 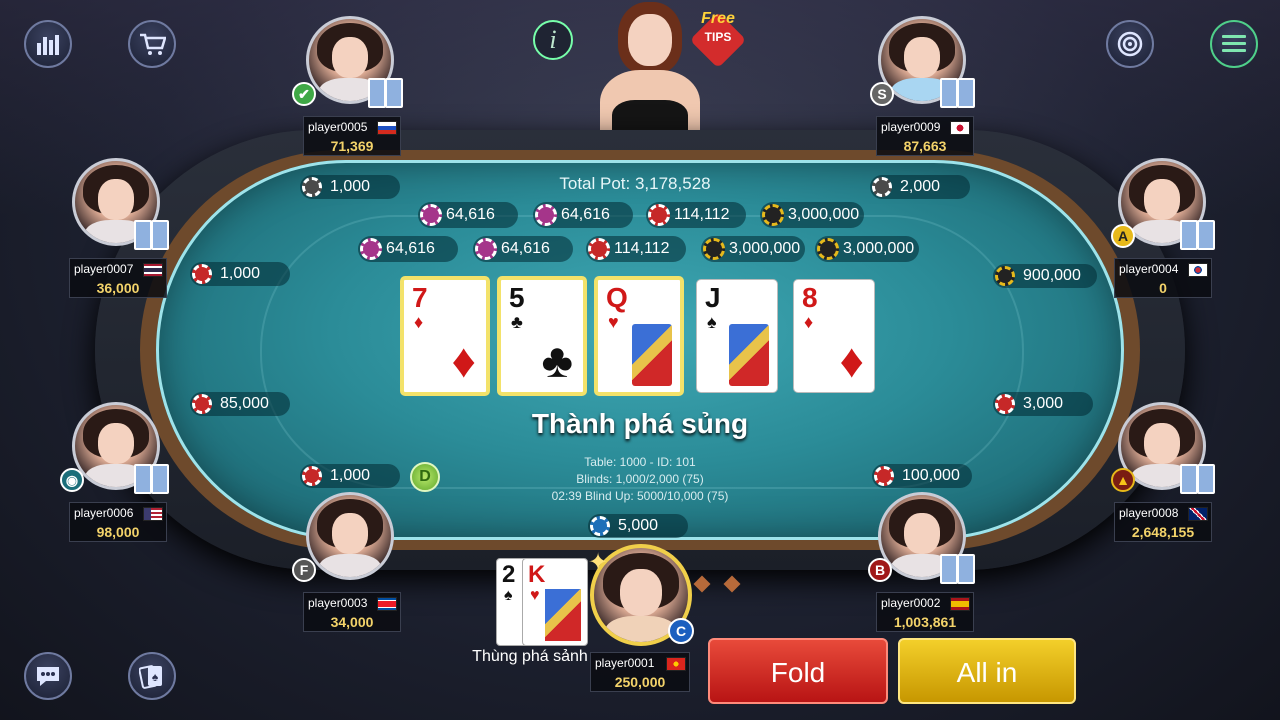 I want to click on stats-button, so click(x=48, y=44).